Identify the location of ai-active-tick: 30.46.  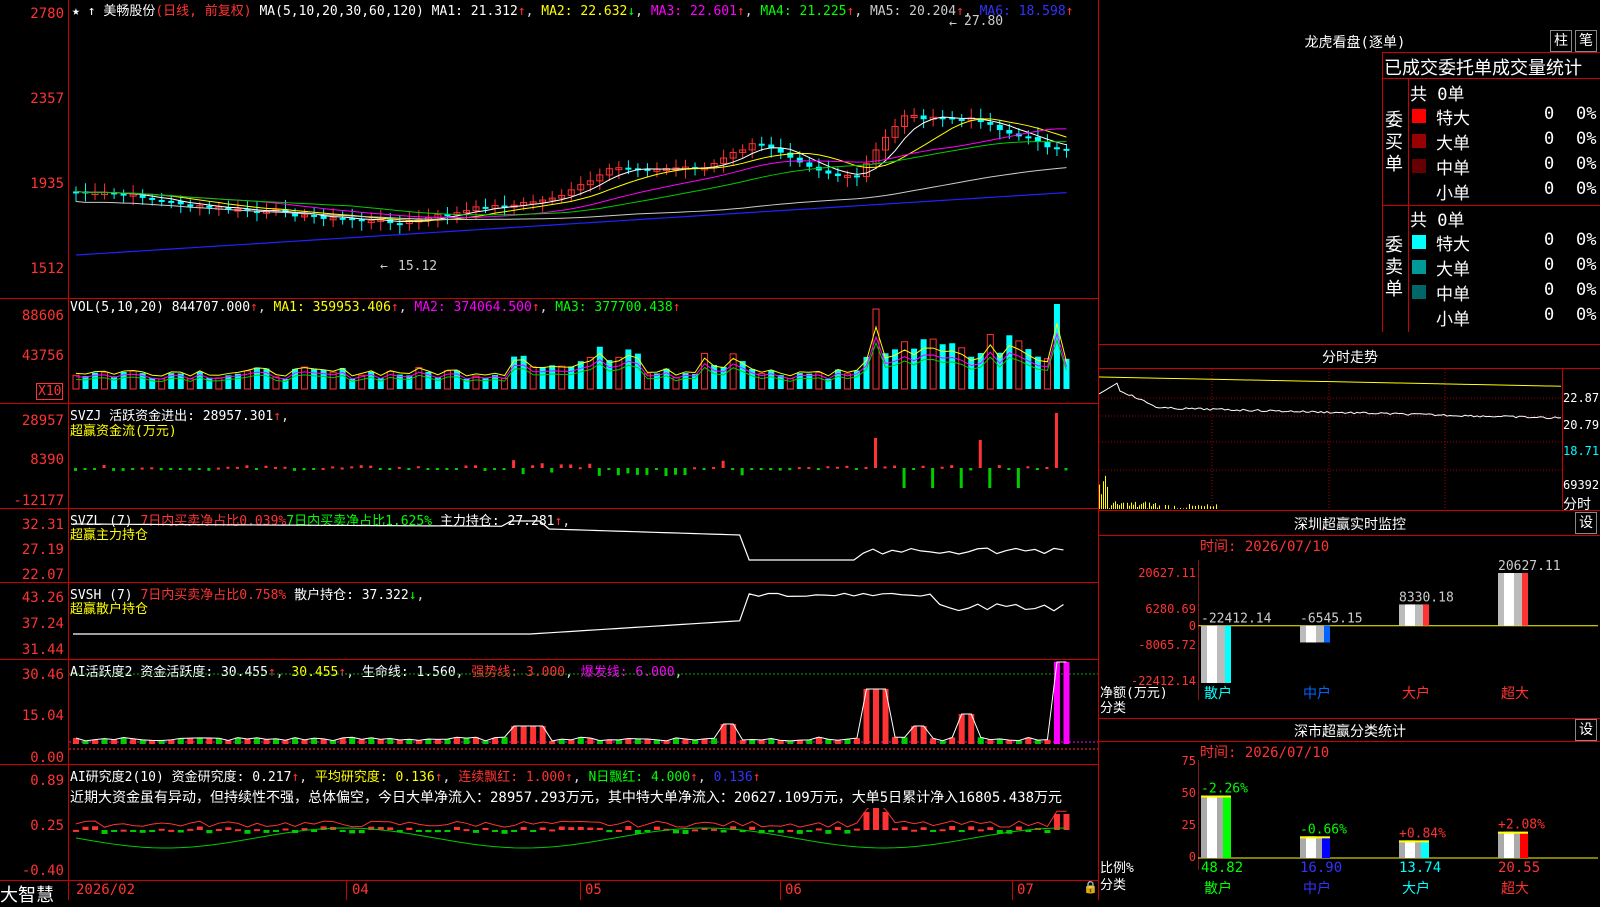
(32, 675).